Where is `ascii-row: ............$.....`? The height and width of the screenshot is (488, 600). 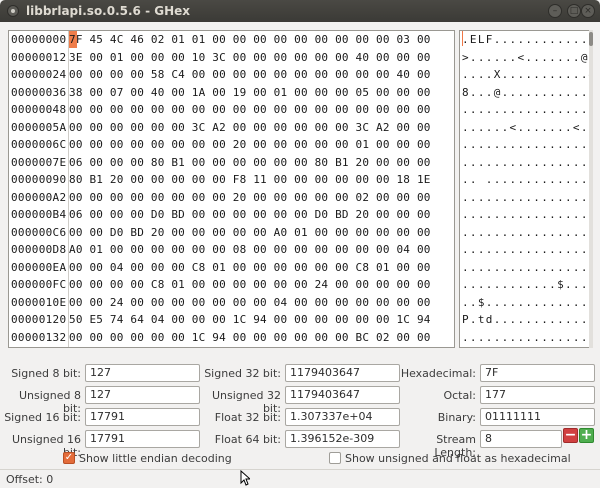
ascii-row: ............$..... is located at coordinates (525, 284).